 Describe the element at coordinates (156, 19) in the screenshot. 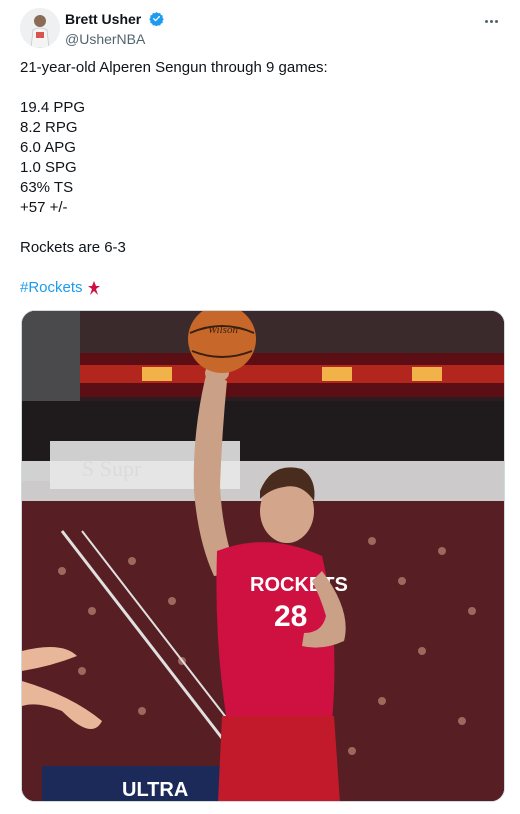

I see `verified-badge-icon` at that location.